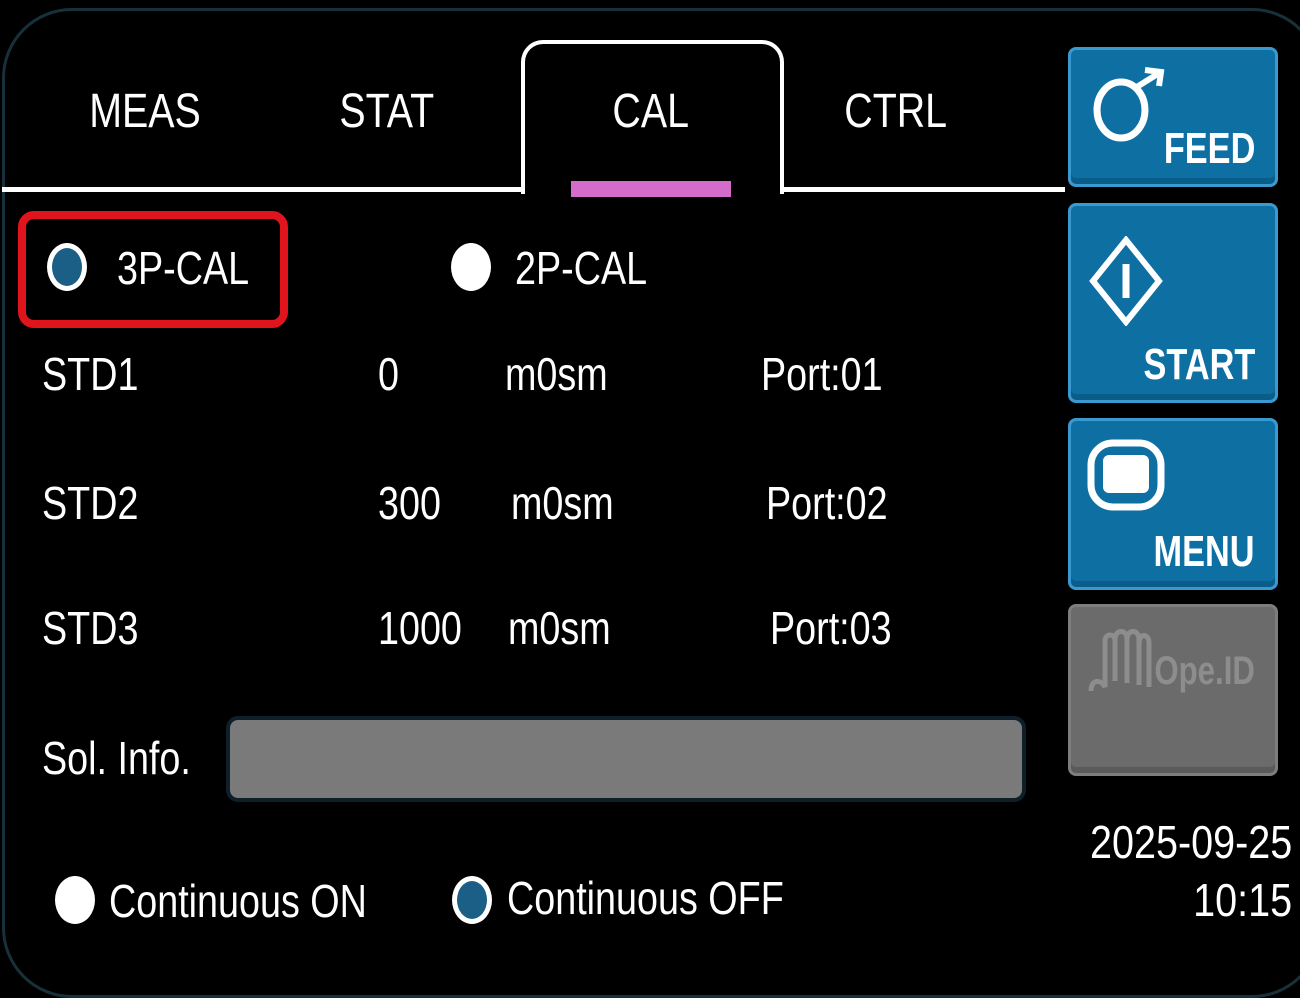 The height and width of the screenshot is (998, 1300). Describe the element at coordinates (262, 189) in the screenshot. I see `tab-divider-left` at that location.